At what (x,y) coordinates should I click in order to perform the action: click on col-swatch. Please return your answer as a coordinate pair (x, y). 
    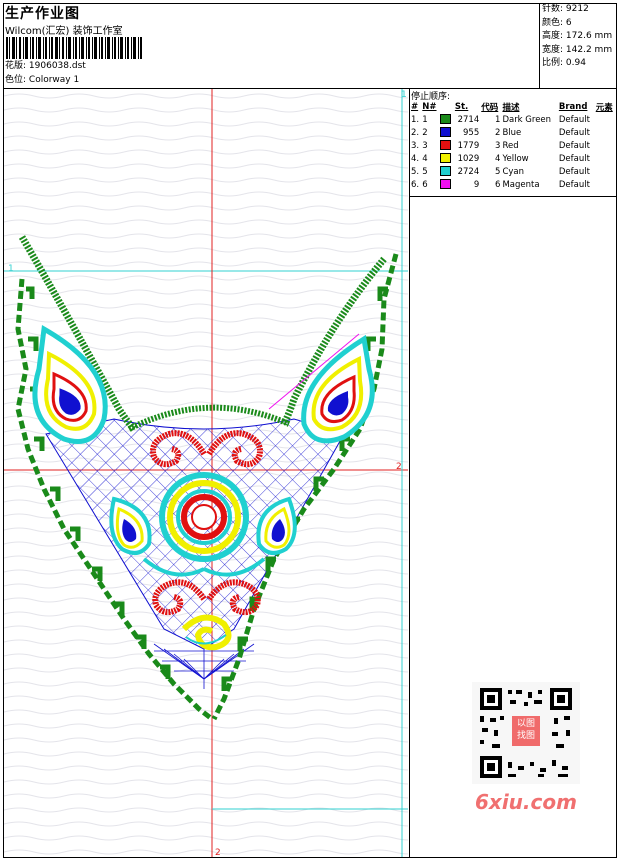
    Looking at the image, I should click on (446, 107).